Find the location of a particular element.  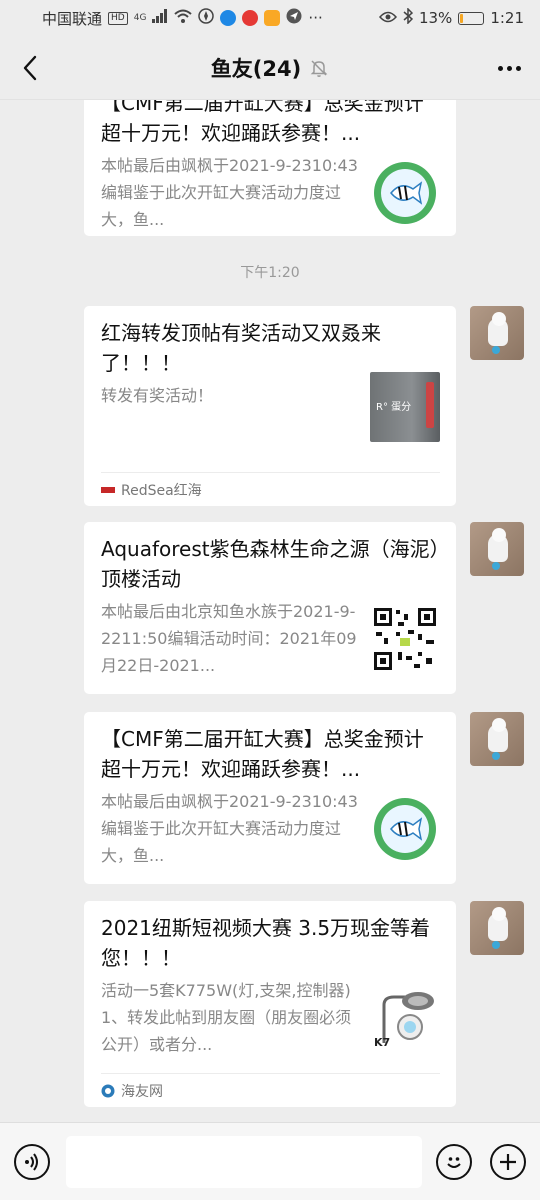

clock: 1:21 is located at coordinates (507, 18).